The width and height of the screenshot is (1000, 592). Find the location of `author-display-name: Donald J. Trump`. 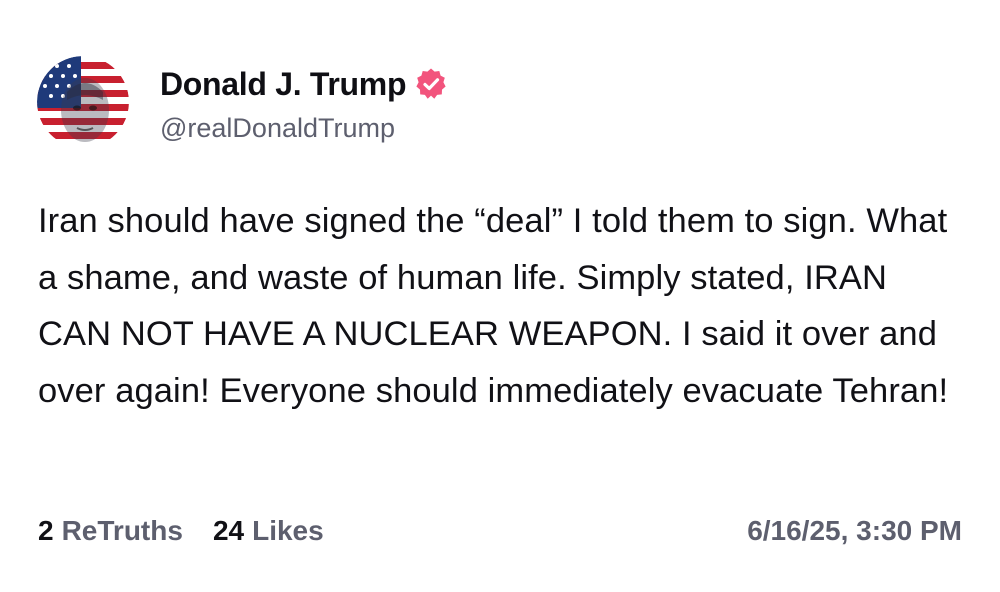

author-display-name: Donald J. Trump is located at coordinates (283, 84).